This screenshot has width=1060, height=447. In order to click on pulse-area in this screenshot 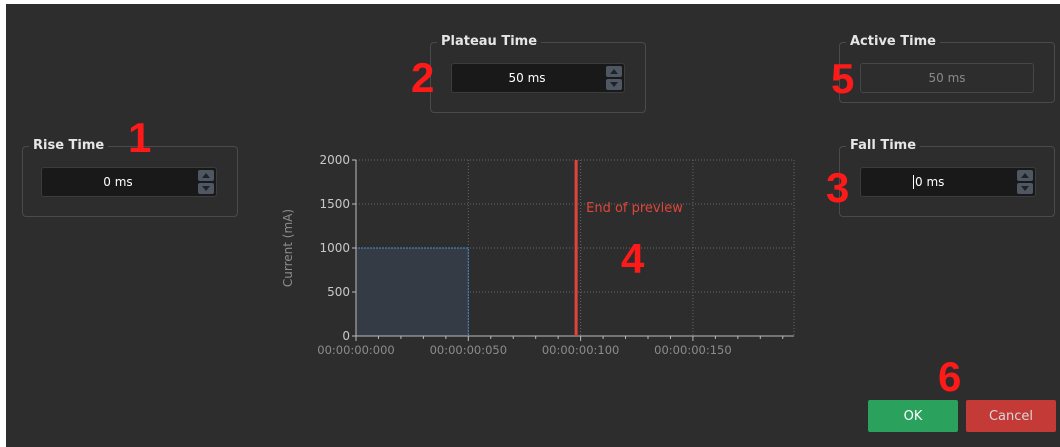, I will do `click(412, 292)`.